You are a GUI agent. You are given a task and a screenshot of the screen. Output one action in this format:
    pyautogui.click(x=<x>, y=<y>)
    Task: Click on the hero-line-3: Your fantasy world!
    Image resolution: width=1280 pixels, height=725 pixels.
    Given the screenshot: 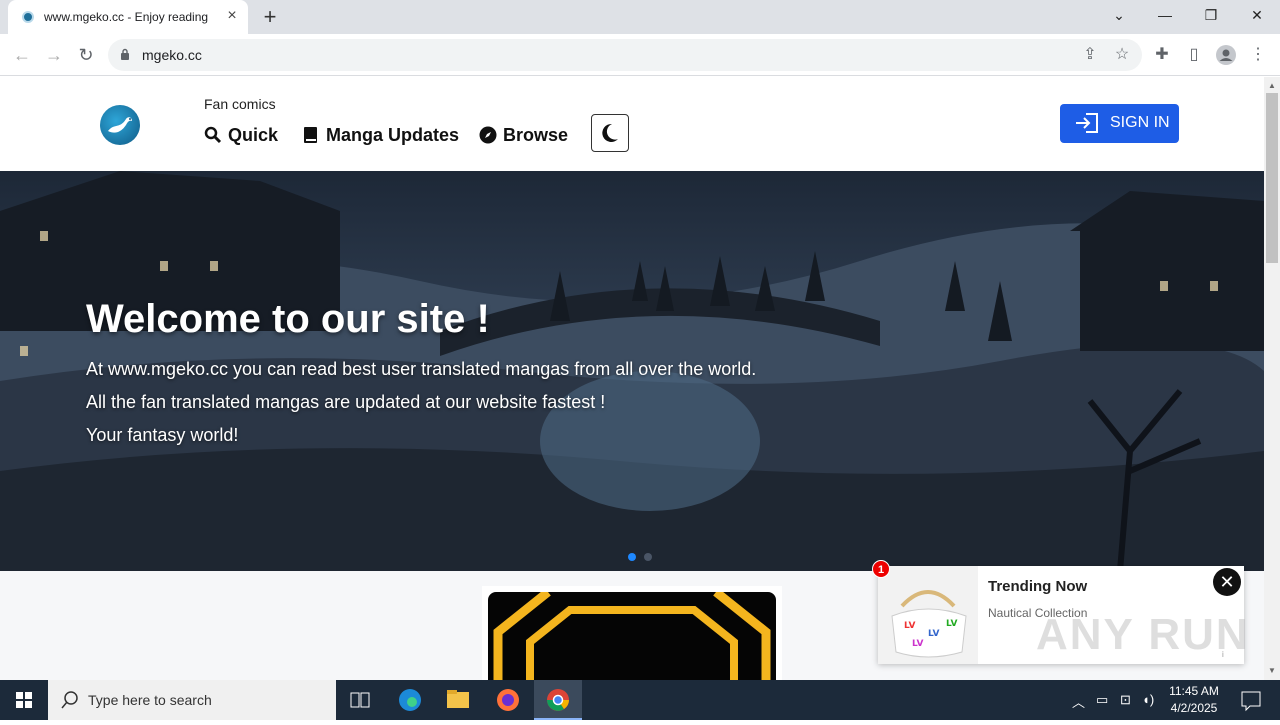 What is the action you would take?
    pyautogui.click(x=162, y=435)
    